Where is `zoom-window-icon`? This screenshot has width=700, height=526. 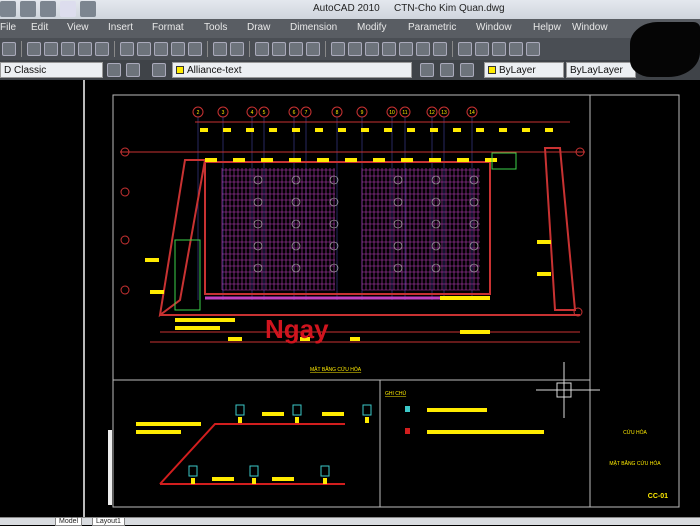 zoom-window-icon is located at coordinates (296, 49).